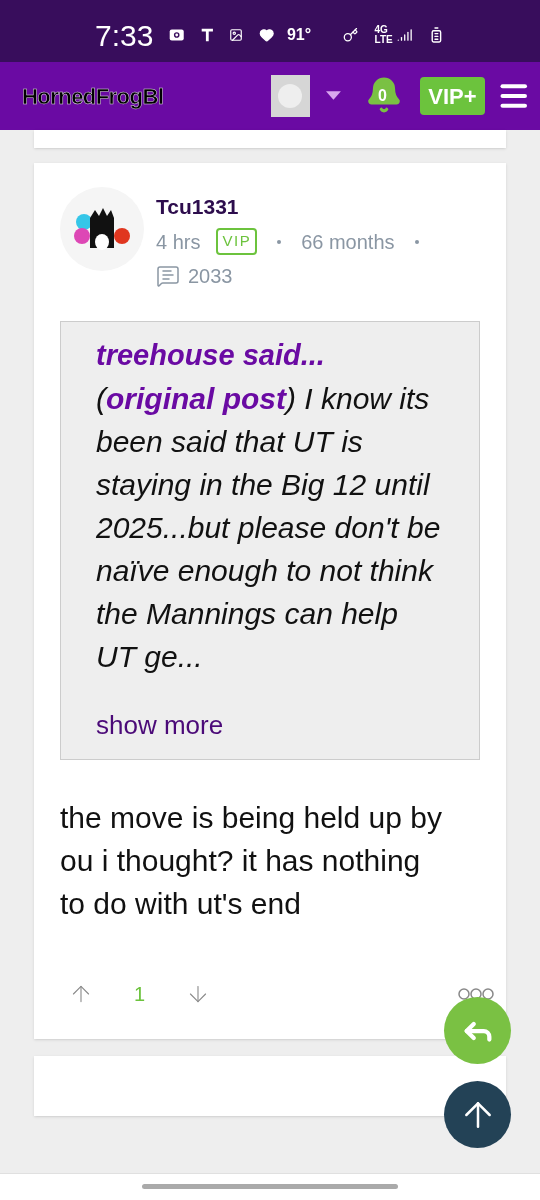 Image resolution: width=540 pixels, height=1200 pixels. Describe the element at coordinates (476, 993) in the screenshot. I see `more-options-icon` at that location.